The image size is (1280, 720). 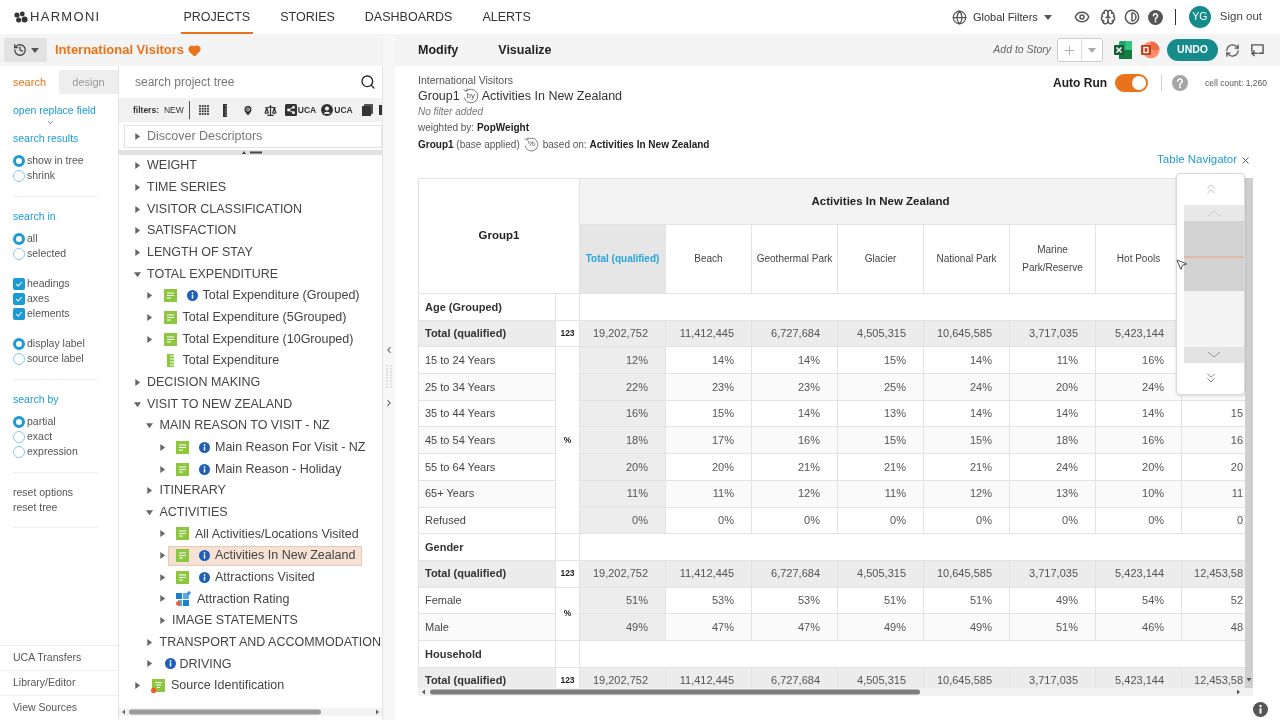 I want to click on scale-icon, so click(x=270, y=110).